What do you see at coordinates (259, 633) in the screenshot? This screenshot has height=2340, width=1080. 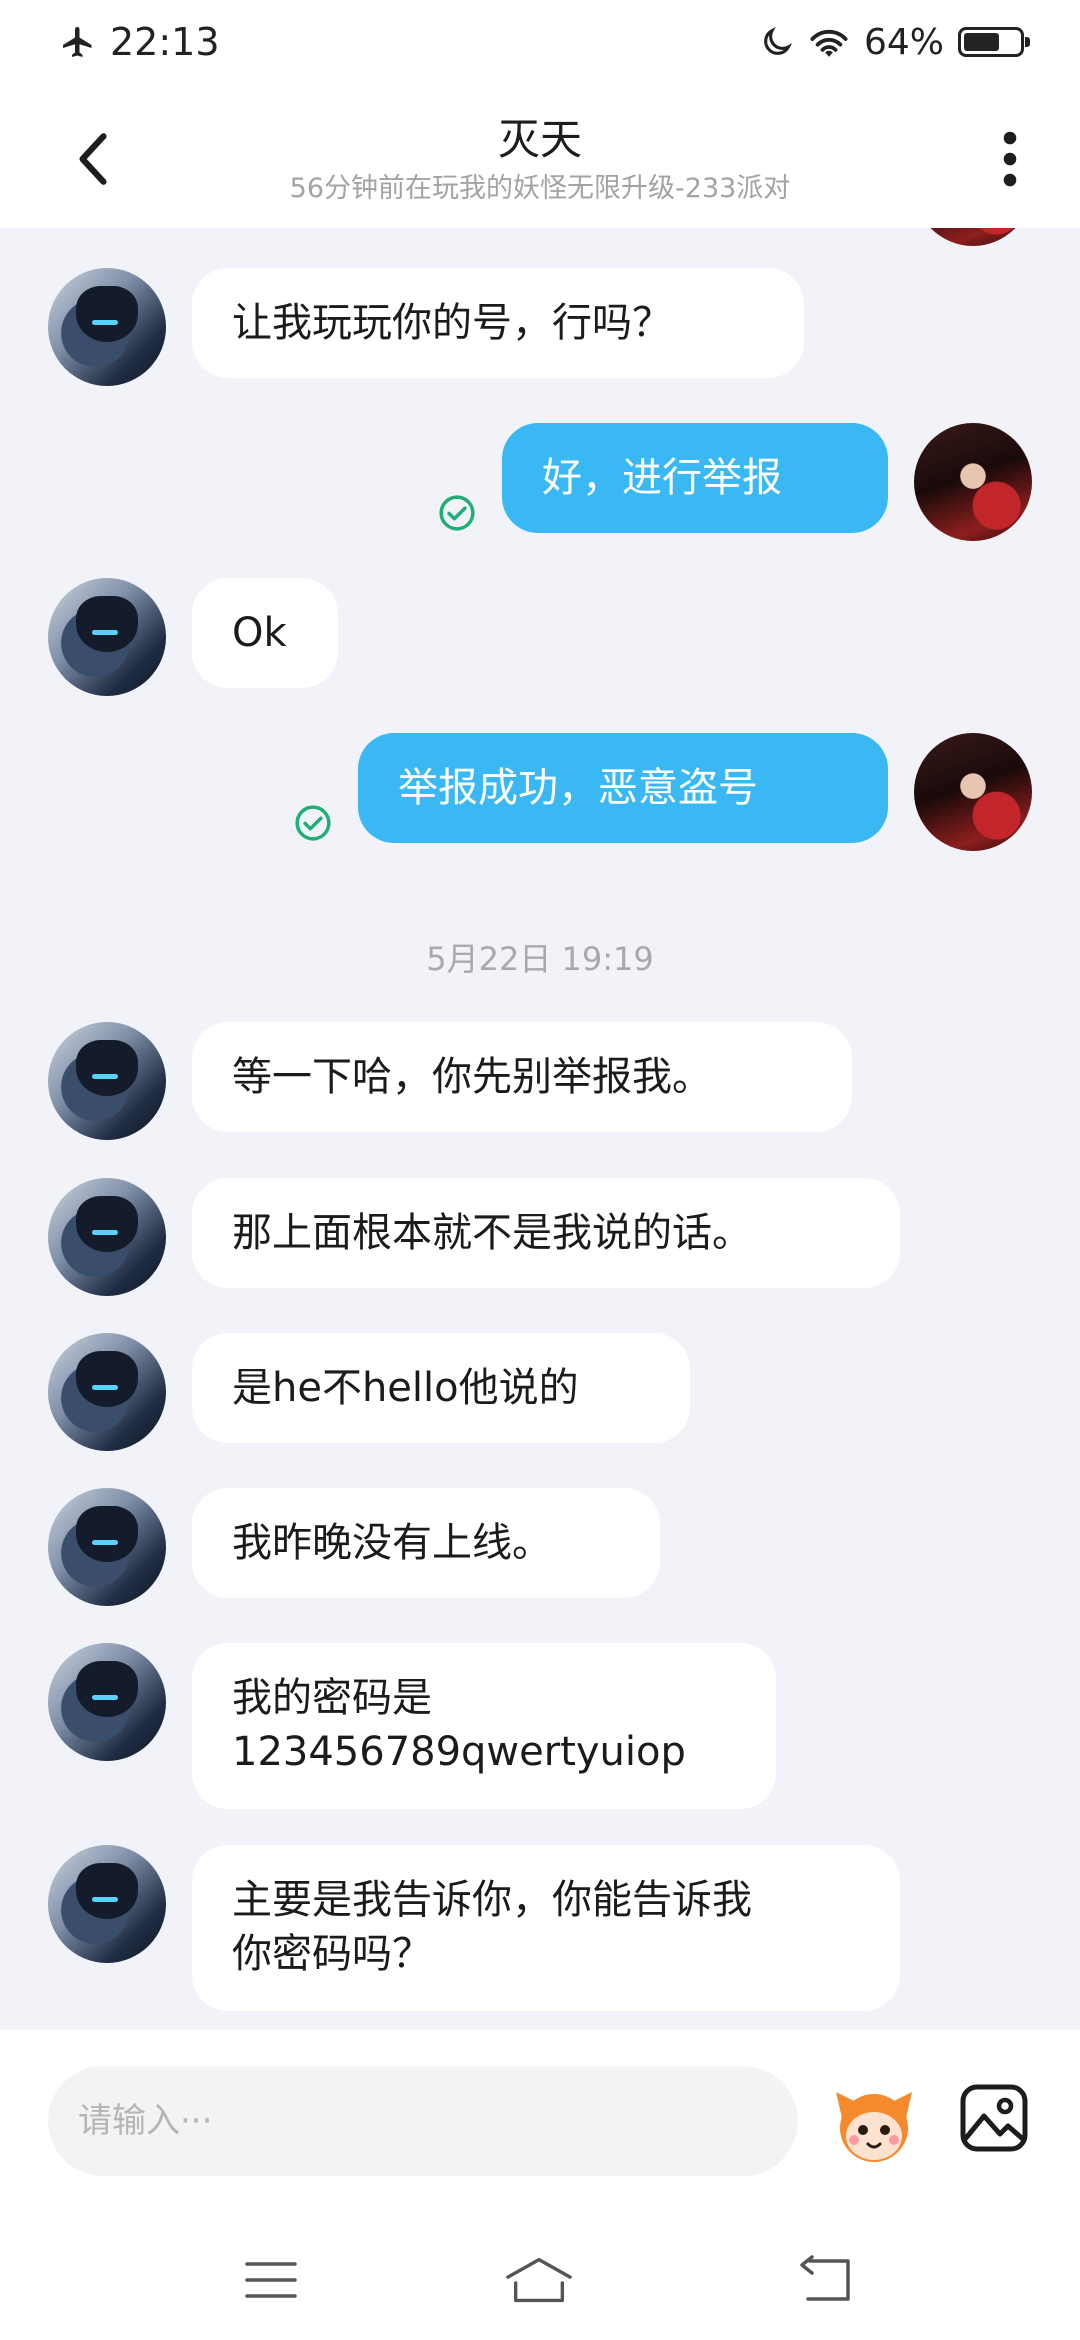 I see `message-text: Ok` at bounding box center [259, 633].